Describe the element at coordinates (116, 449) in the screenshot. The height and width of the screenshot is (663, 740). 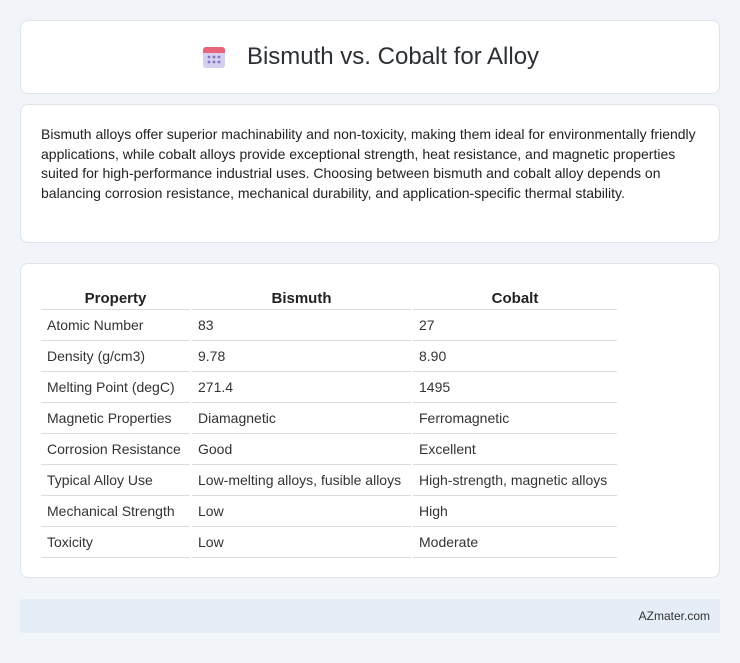
I see `cell-property: Corrosion Resistance` at that location.